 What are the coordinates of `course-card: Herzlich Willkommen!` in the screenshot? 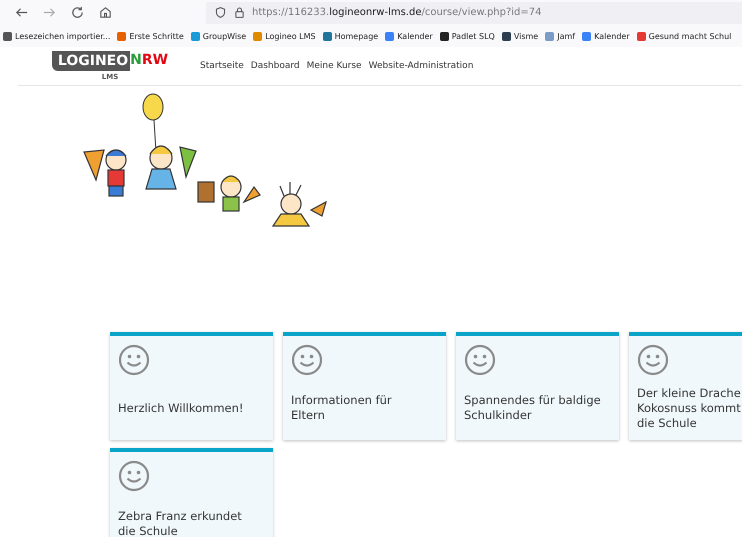 It's located at (191, 386).